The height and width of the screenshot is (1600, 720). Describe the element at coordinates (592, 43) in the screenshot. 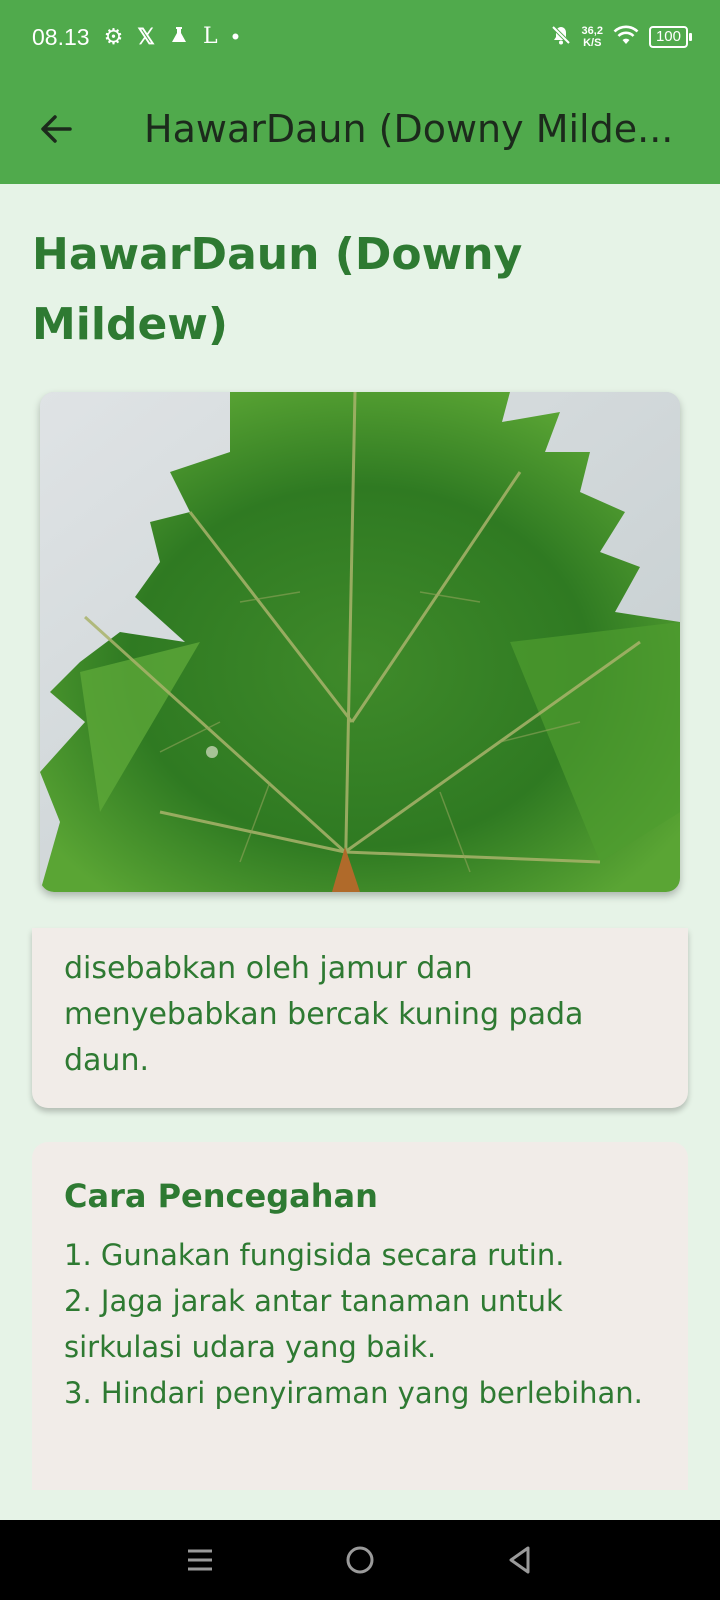

I see `net-speed-unit: K/S` at that location.